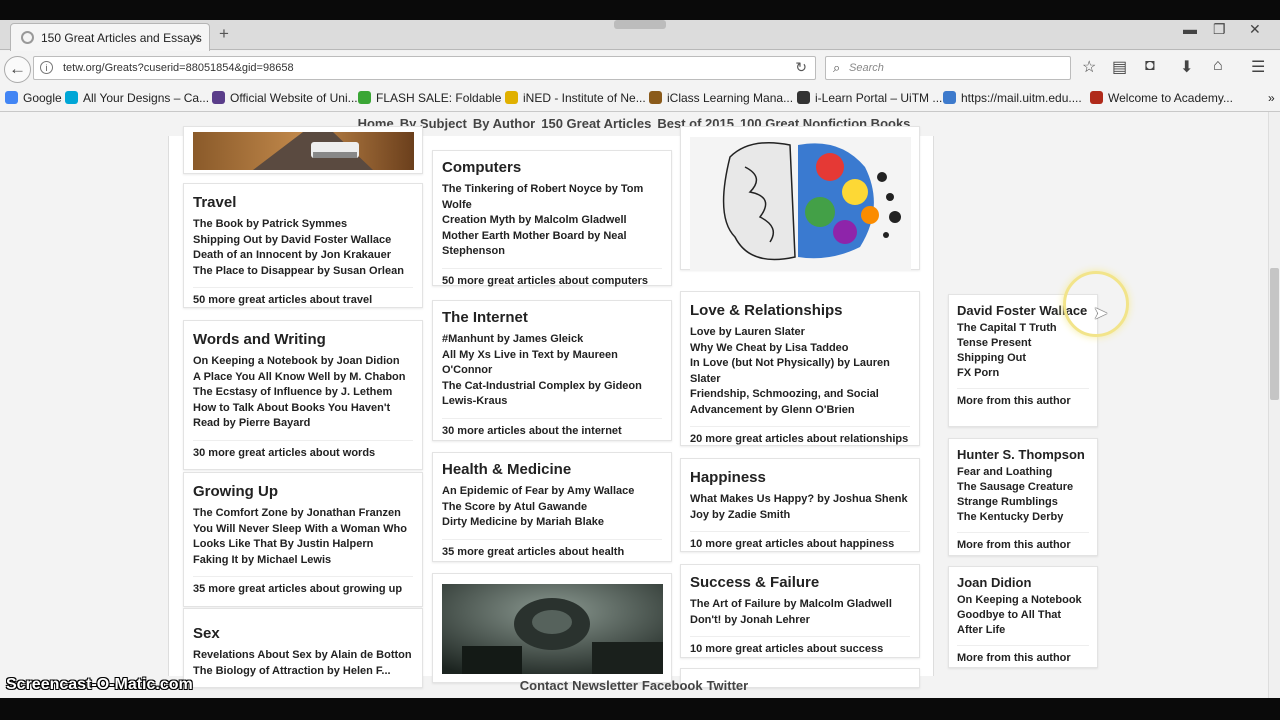  Describe the element at coordinates (1023, 502) in the screenshot. I see `author-work: Strange Rumblings` at that location.